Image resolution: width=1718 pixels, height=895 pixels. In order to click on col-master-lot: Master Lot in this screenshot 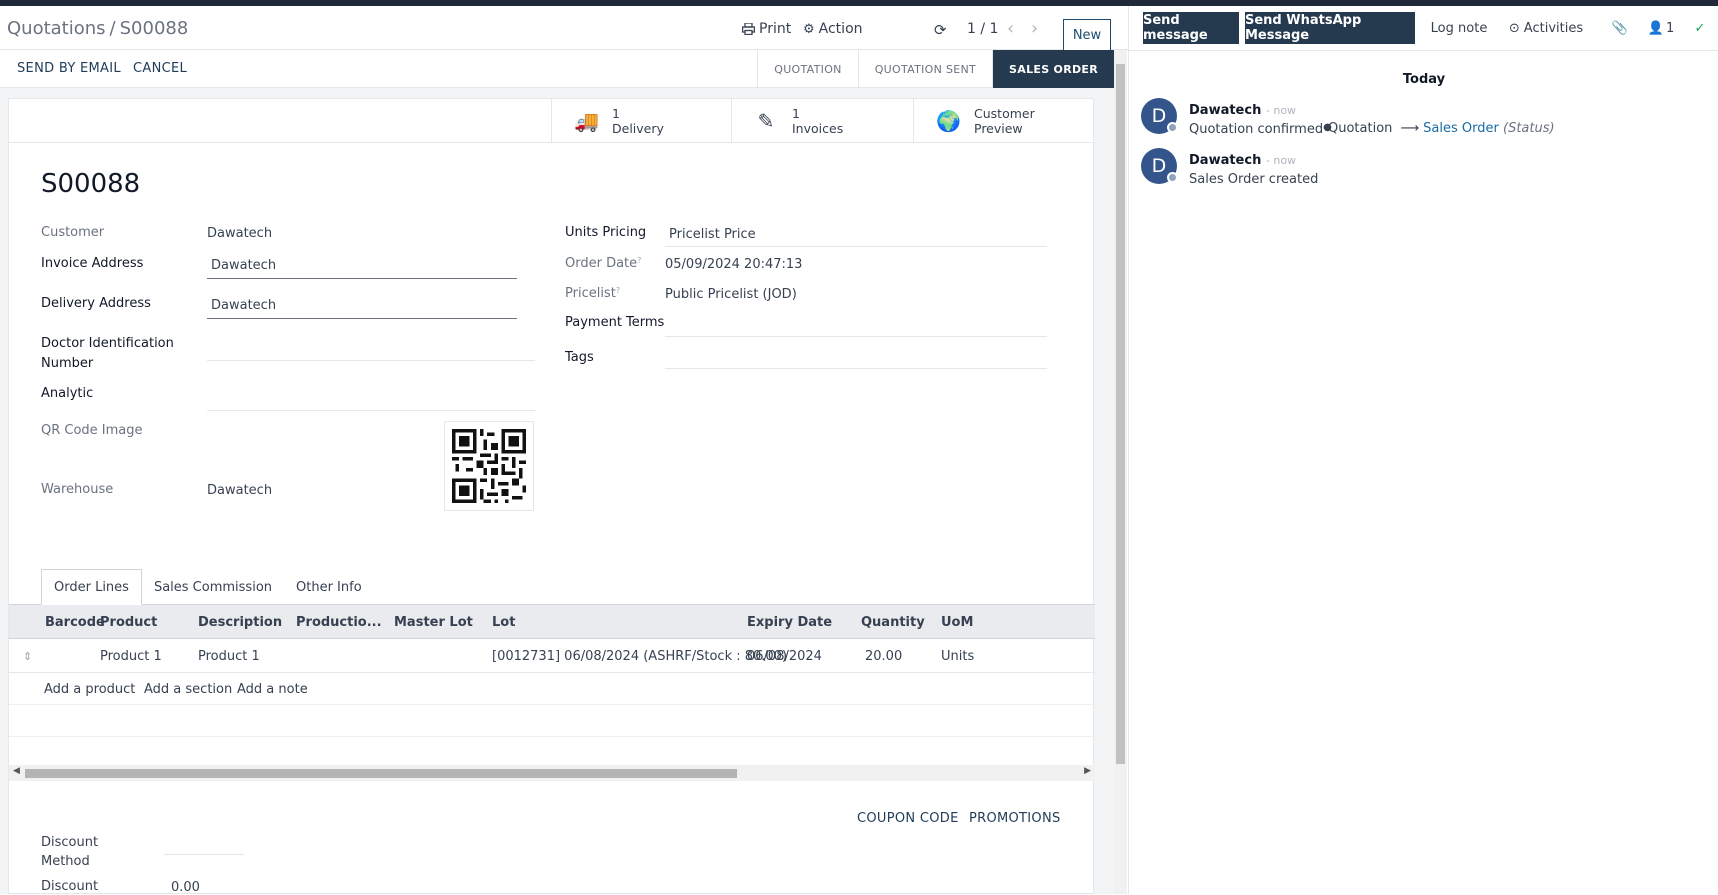, I will do `click(433, 622)`.